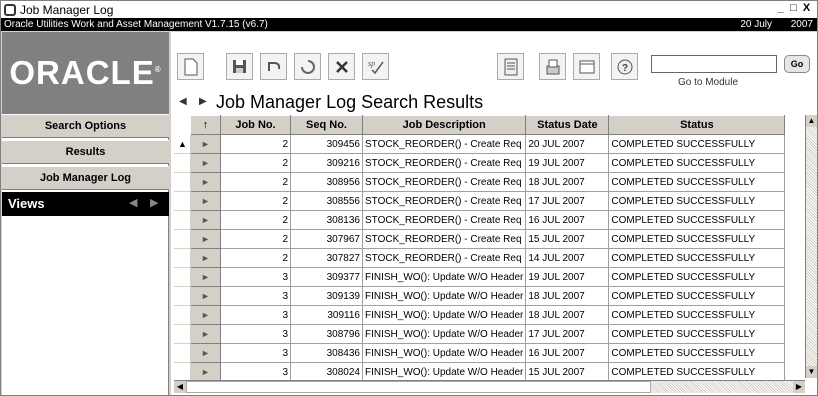 The height and width of the screenshot is (396, 818). Describe the element at coordinates (273, 66) in the screenshot. I see `undo-icon` at that location.